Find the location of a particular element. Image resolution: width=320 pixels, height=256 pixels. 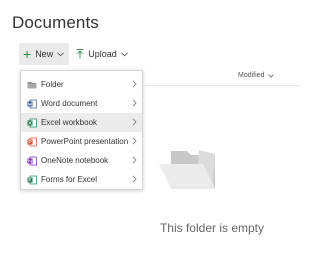

menu-item-label: OneNote notebook is located at coordinates (75, 160).